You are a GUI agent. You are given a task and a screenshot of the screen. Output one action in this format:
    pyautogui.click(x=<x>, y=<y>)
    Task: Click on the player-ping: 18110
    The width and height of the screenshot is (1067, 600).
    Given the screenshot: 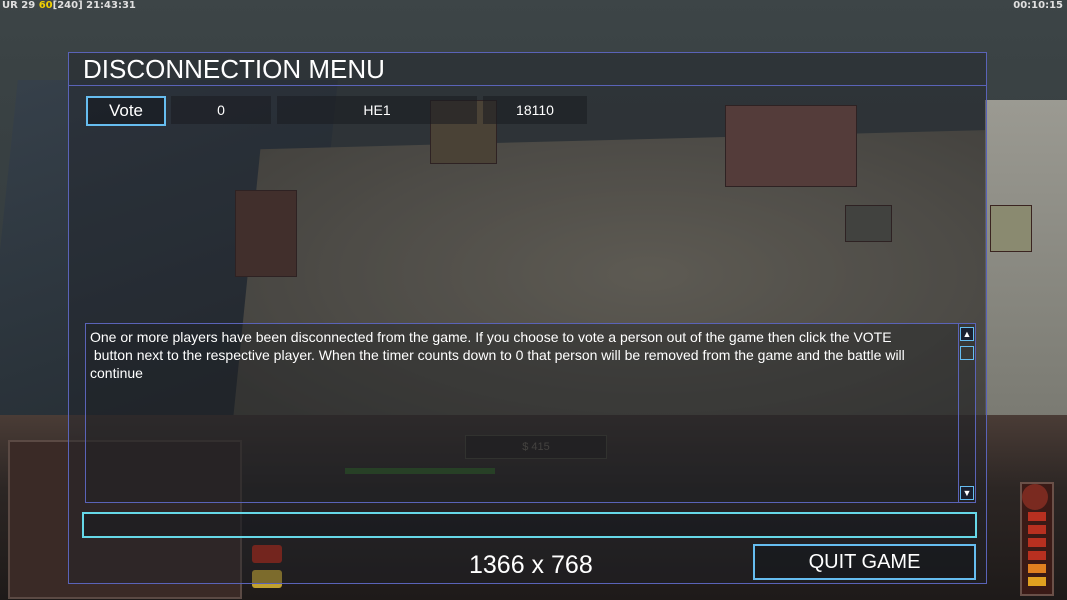 What is the action you would take?
    pyautogui.click(x=535, y=110)
    